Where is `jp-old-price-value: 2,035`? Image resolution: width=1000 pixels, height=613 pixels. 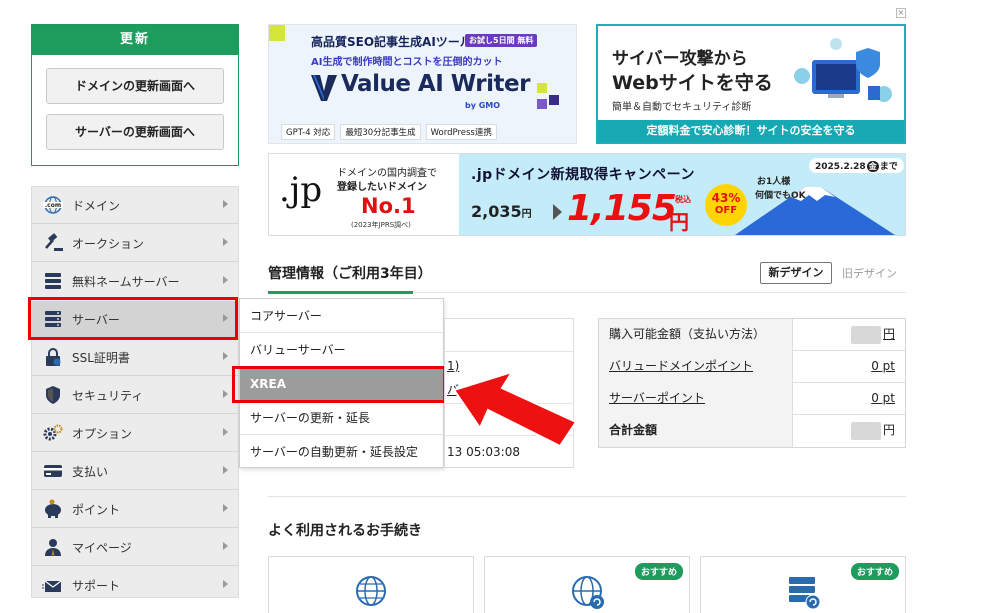 jp-old-price-value: 2,035 is located at coordinates (496, 211).